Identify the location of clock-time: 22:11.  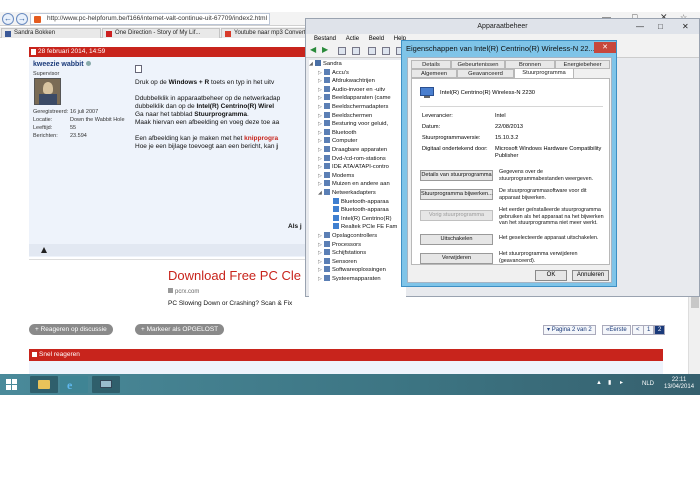
(679, 380).